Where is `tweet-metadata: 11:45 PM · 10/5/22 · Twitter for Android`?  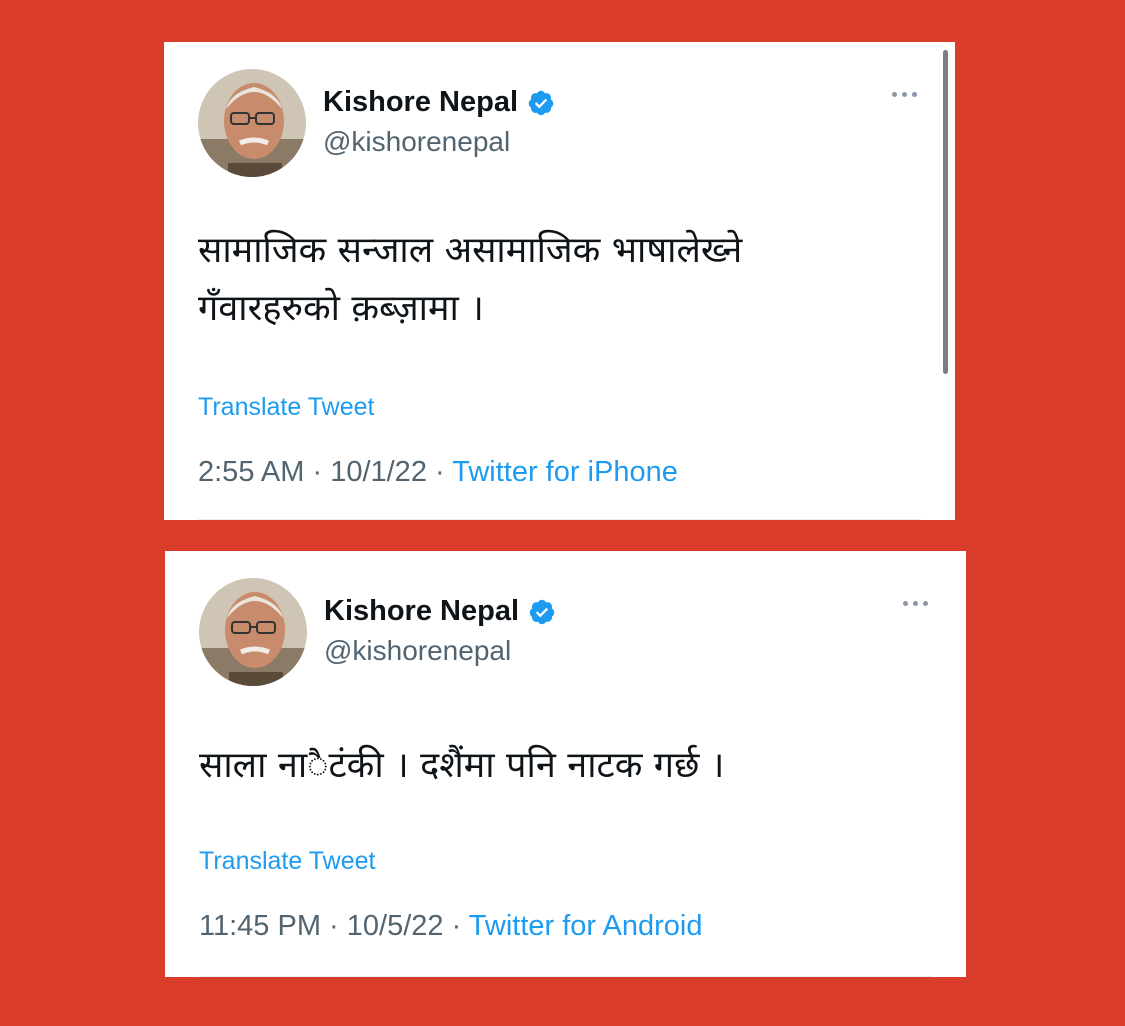 tweet-metadata: 11:45 PM · 10/5/22 · Twitter for Android is located at coordinates (451, 926).